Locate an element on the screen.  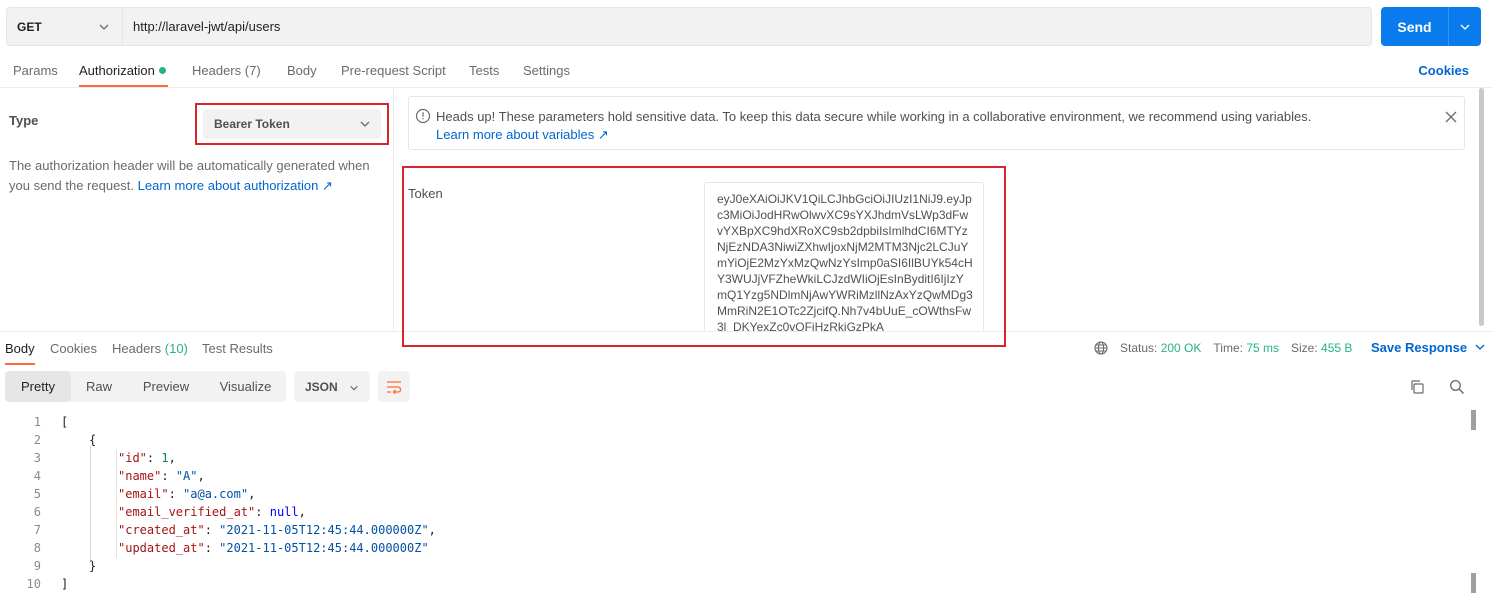
line-number: 10 is located at coordinates (33, 584).